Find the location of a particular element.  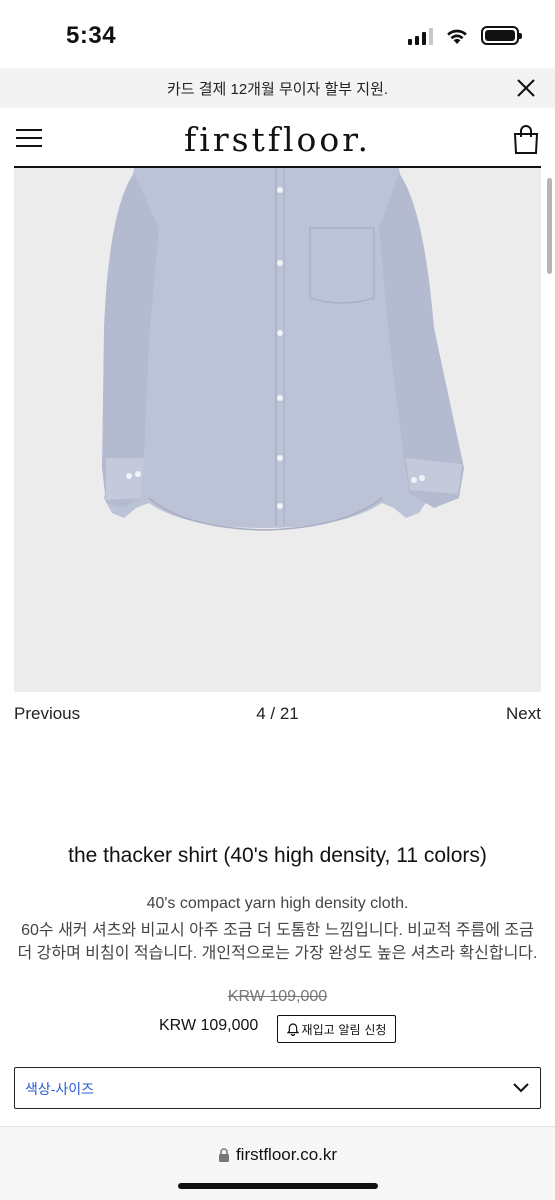

lock-icon is located at coordinates (223, 1154).